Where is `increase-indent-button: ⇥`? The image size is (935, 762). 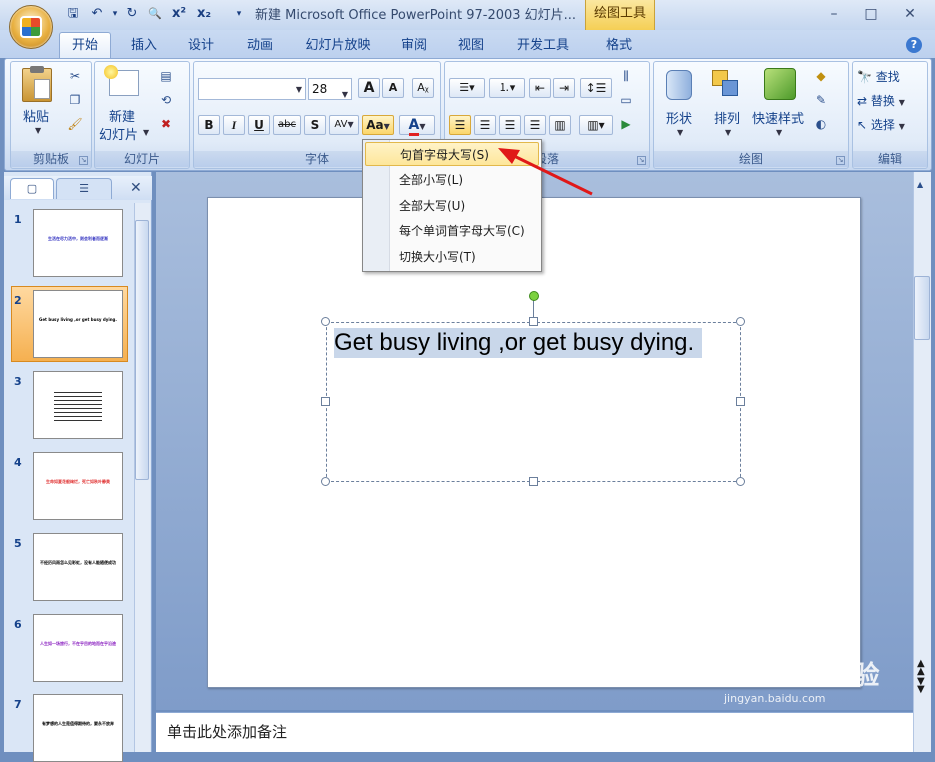 increase-indent-button: ⇥ is located at coordinates (564, 88).